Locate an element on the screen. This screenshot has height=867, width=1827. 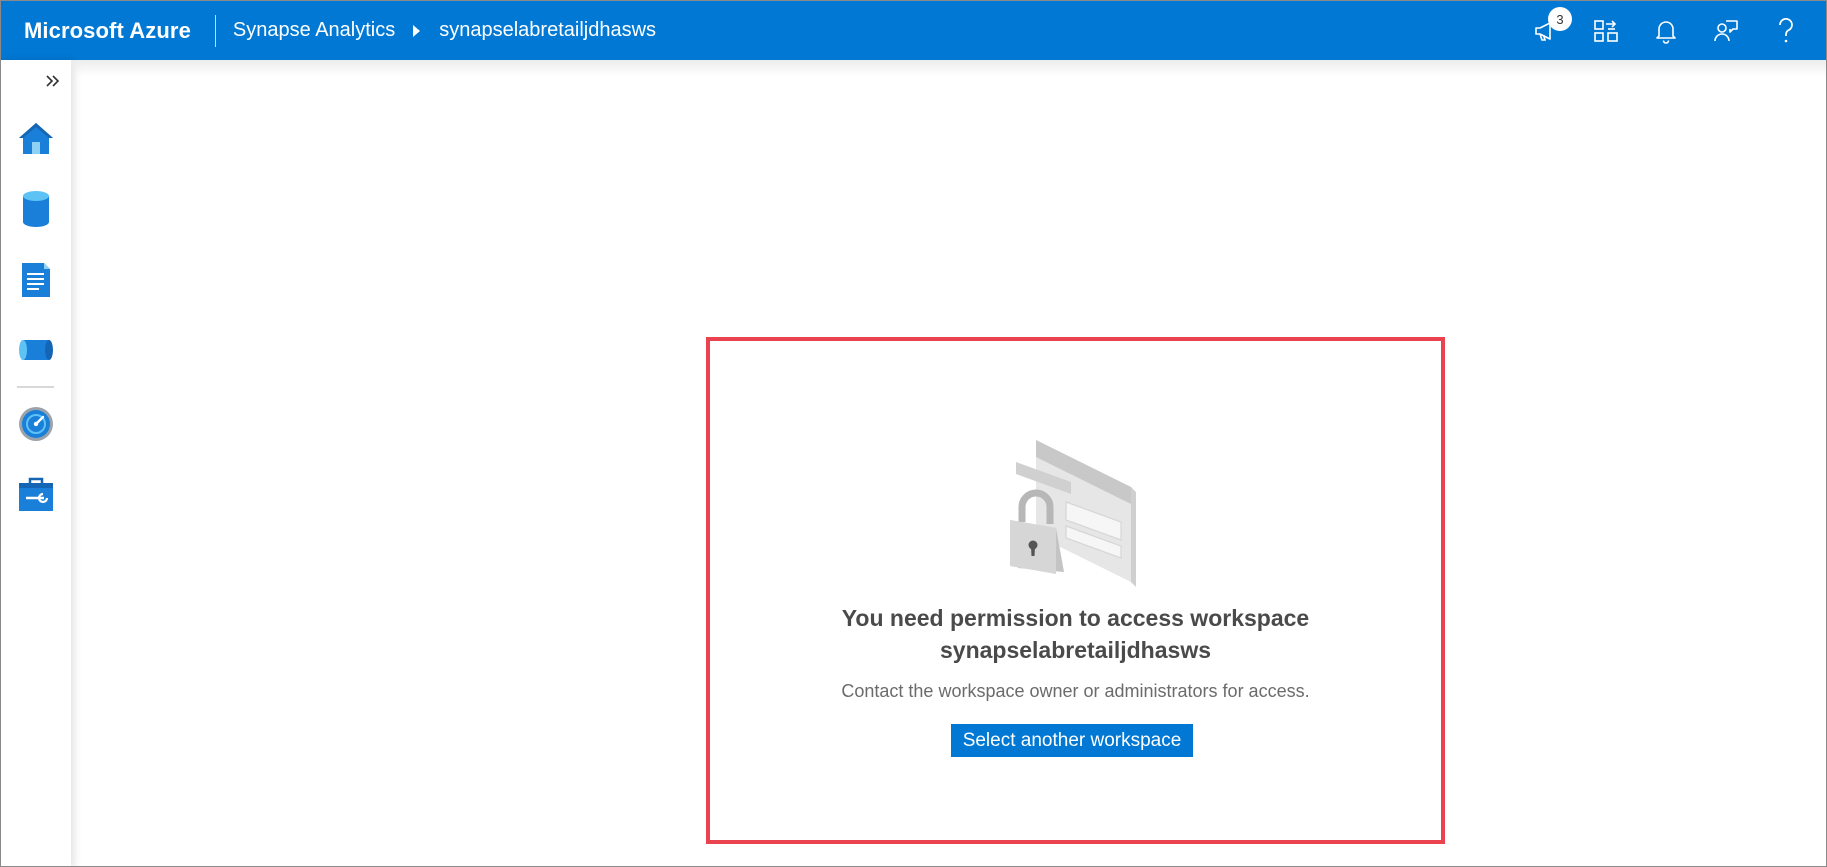
nav-develop is located at coordinates (36, 280).